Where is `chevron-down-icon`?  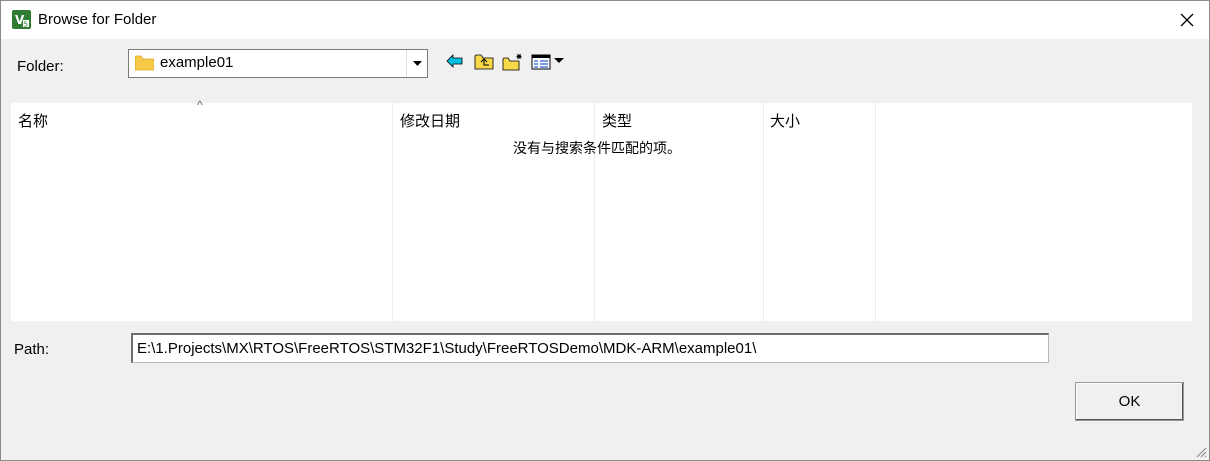
chevron-down-icon is located at coordinates (417, 63).